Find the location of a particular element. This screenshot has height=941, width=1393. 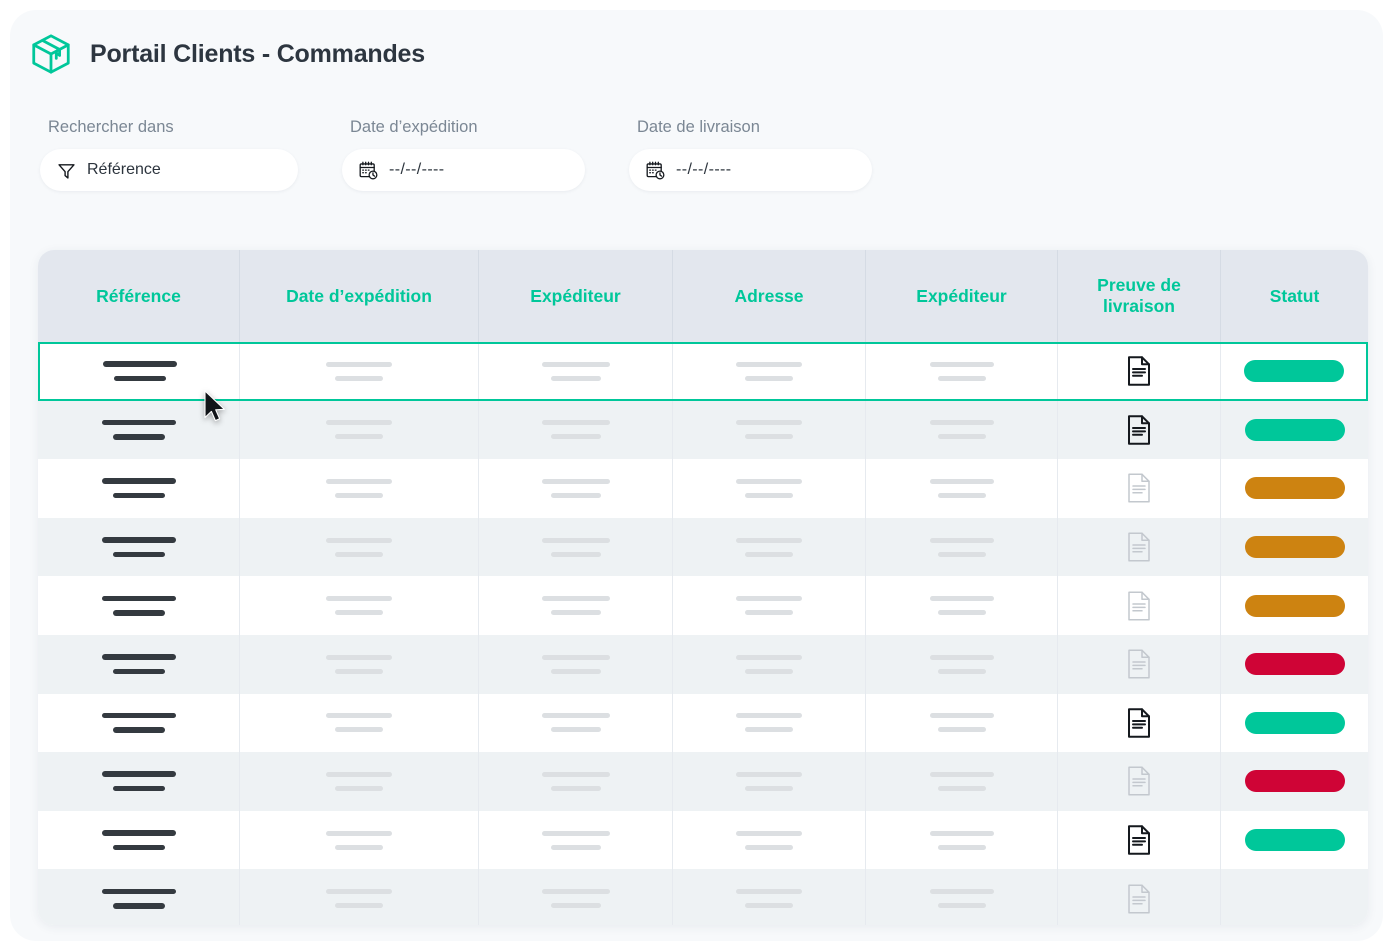

column-header: Date d’expédition is located at coordinates (359, 296).